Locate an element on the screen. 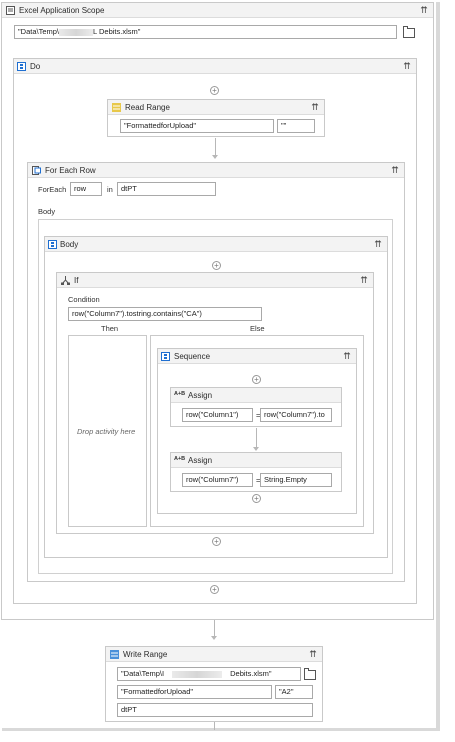 The image size is (455, 742). read-range-sheet-field: "FormattedforUpload" is located at coordinates (197, 126).